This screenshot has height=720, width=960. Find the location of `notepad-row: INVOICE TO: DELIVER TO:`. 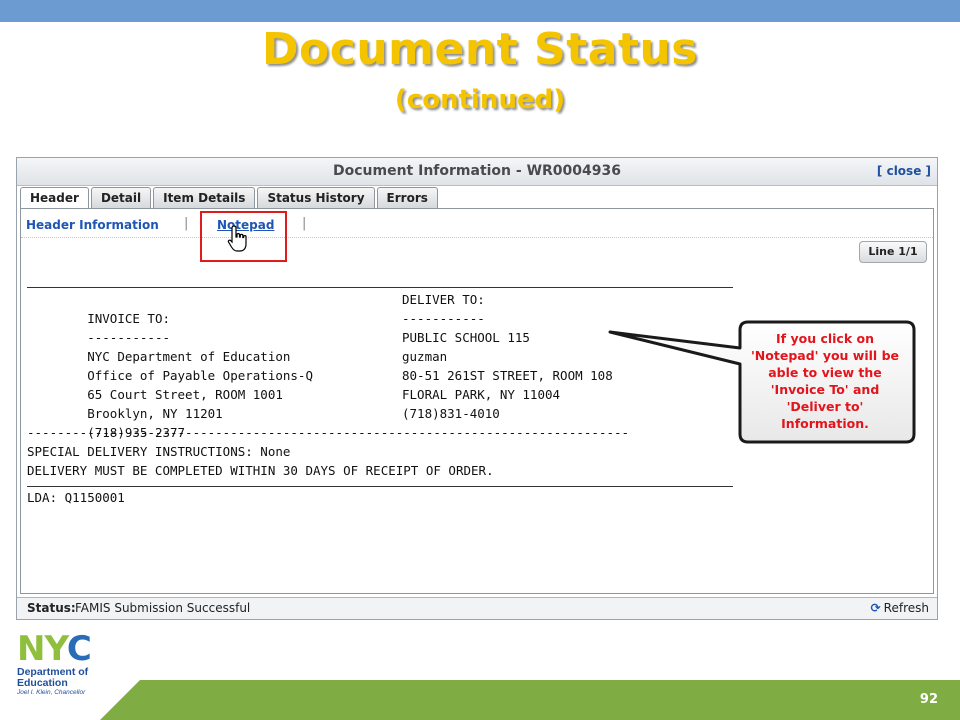

notepad-row: INVOICE TO: DELIVER TO: is located at coordinates (380, 308).